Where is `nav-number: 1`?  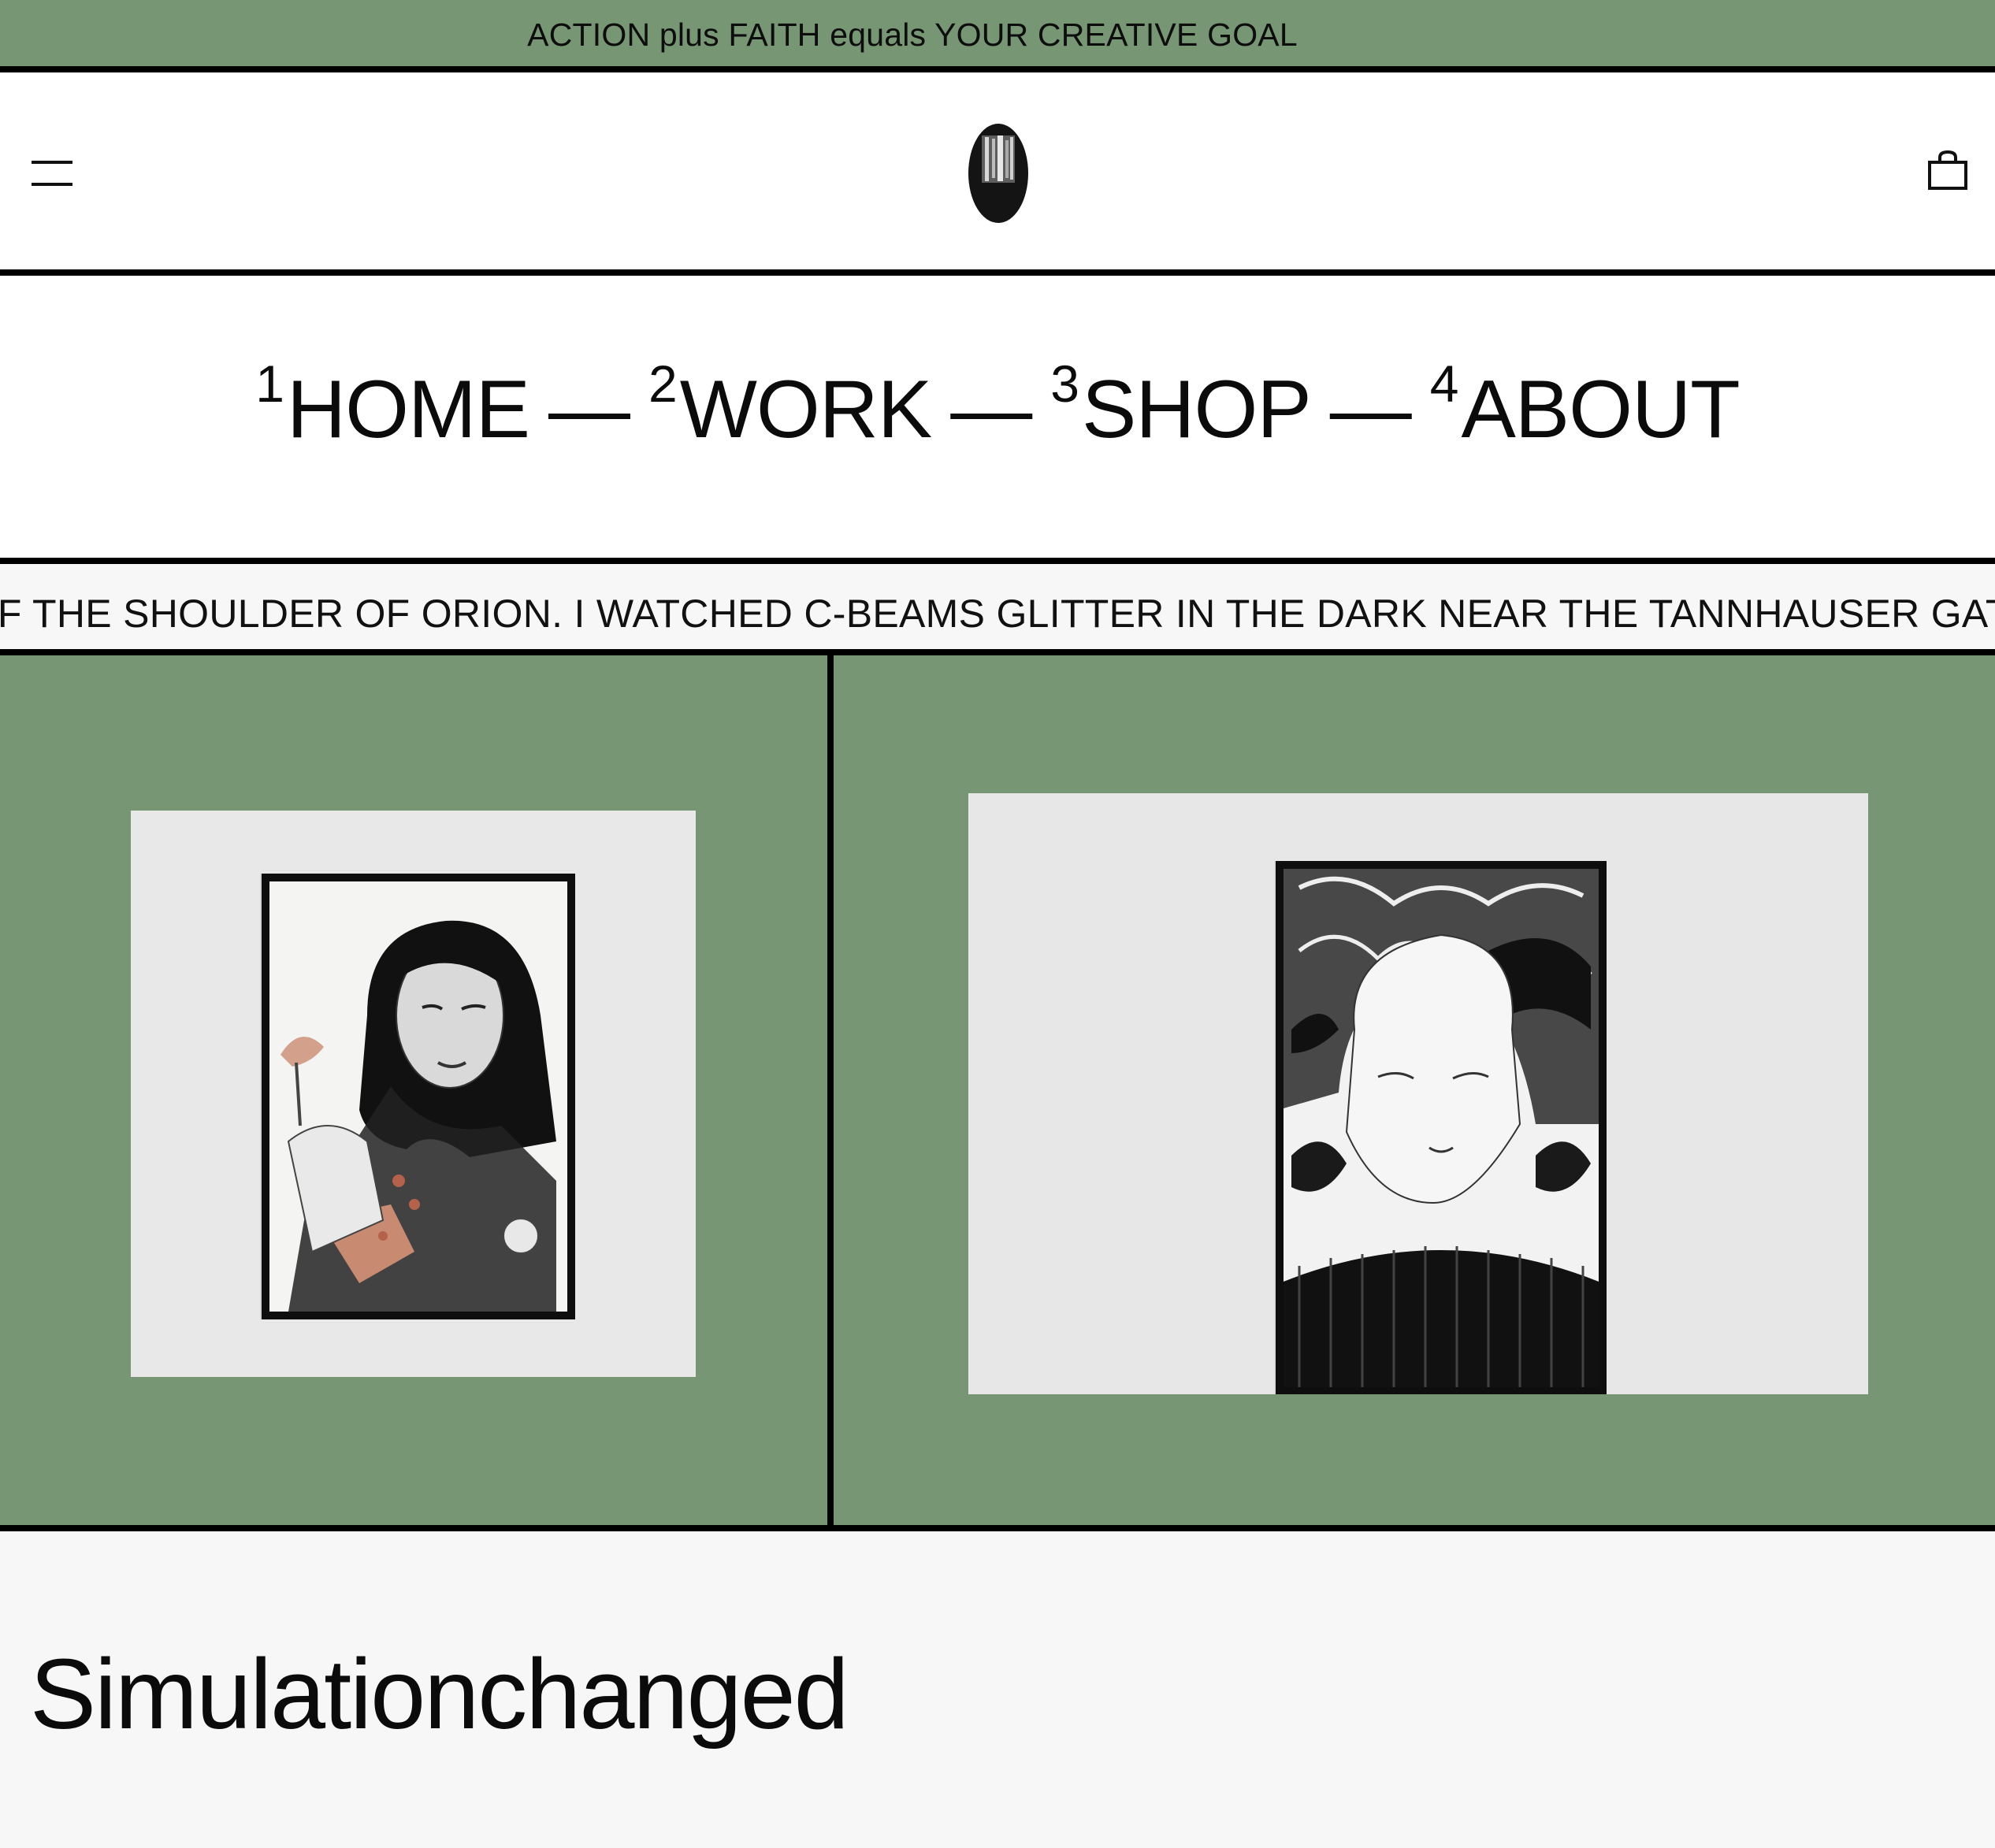 nav-number: 1 is located at coordinates (269, 383).